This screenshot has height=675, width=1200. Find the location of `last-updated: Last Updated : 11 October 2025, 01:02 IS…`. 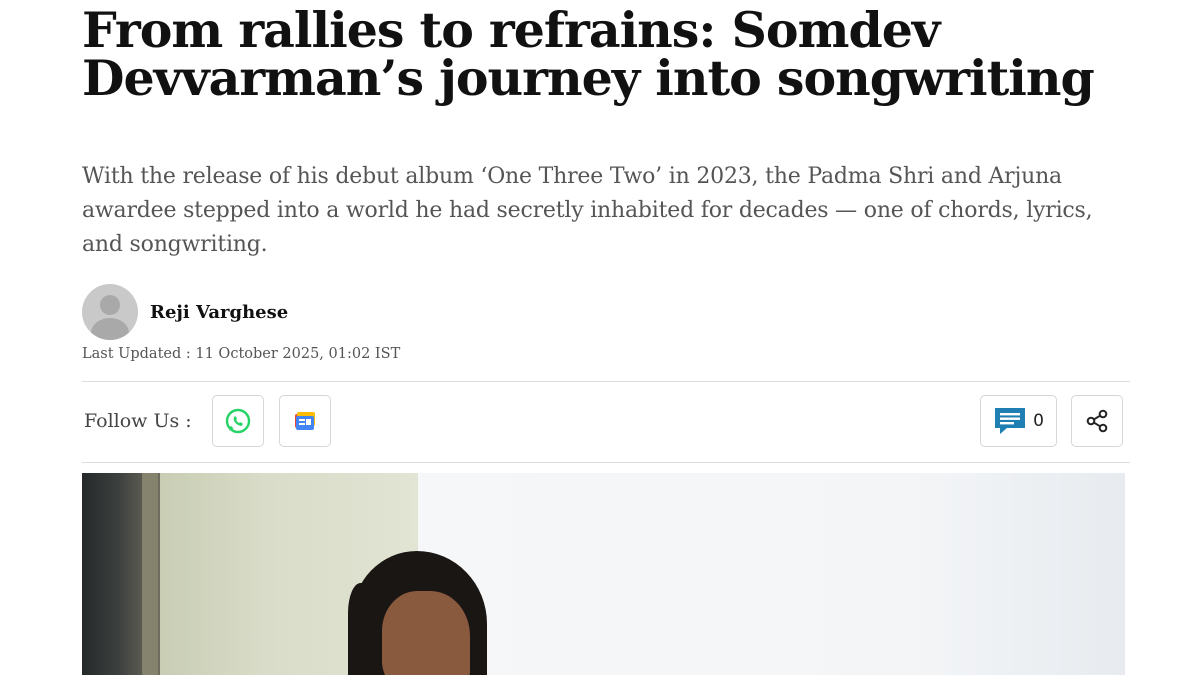

last-updated: Last Updated : 11 October 2025, 01:02 IS… is located at coordinates (241, 354).